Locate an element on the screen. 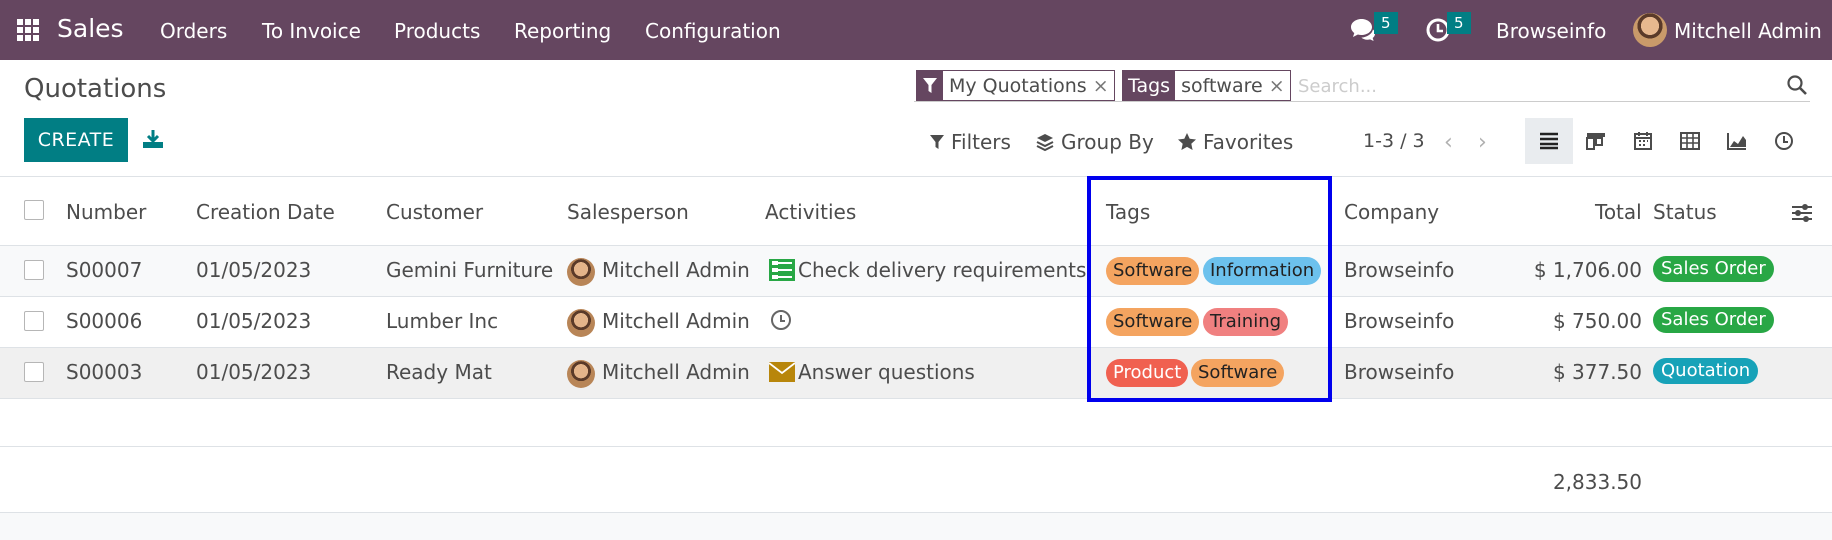 The height and width of the screenshot is (540, 1832). filters-button: Filters is located at coordinates (970, 142).